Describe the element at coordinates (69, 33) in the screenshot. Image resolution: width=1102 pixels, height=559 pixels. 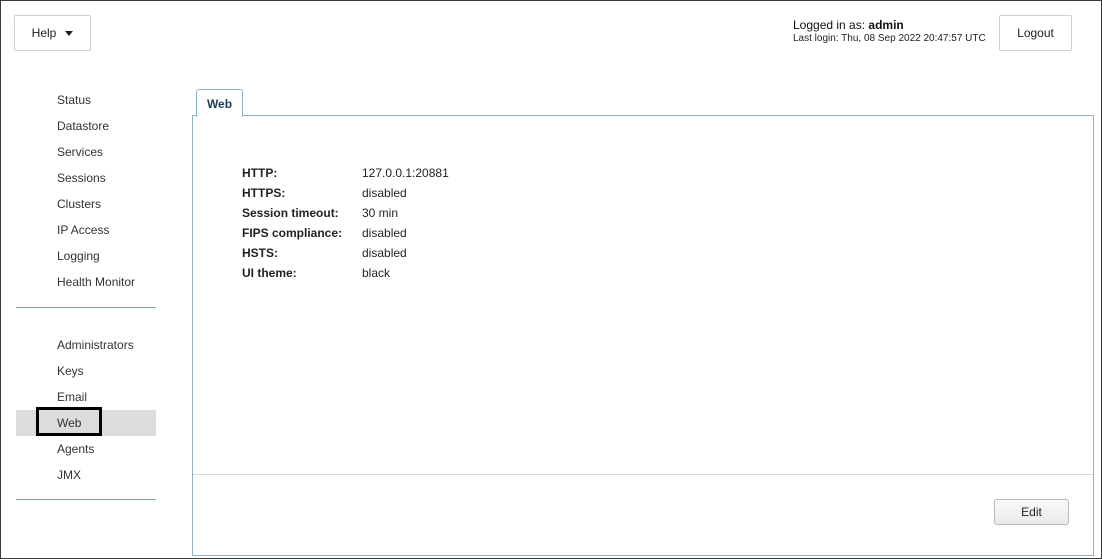
I see `caret-down-icon` at that location.